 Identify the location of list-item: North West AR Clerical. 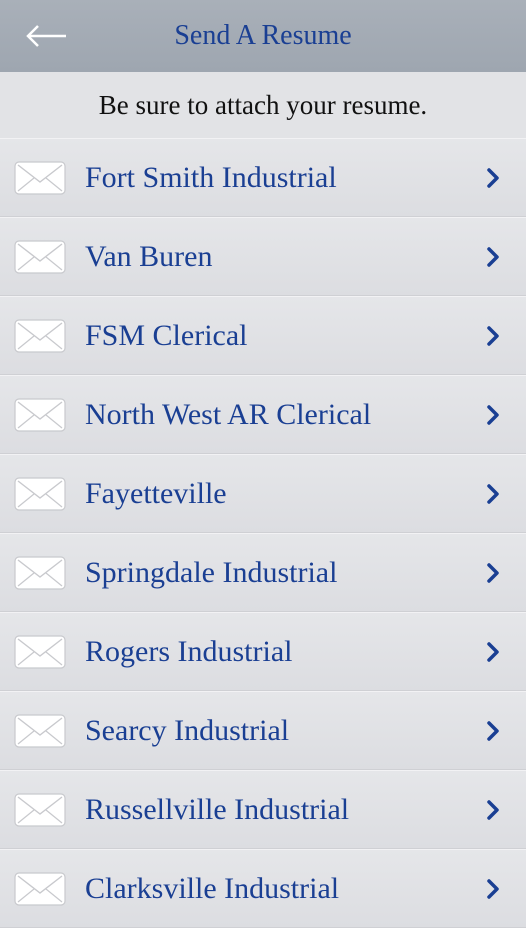
(263, 414).